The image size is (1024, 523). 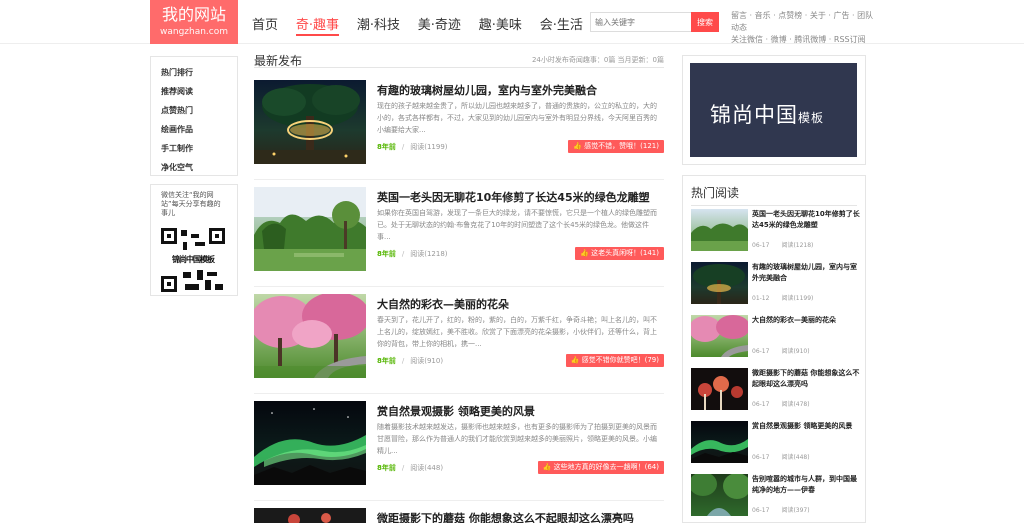 I want to click on site-logo: 我的网站 wangzhan.com, so click(x=194, y=22).